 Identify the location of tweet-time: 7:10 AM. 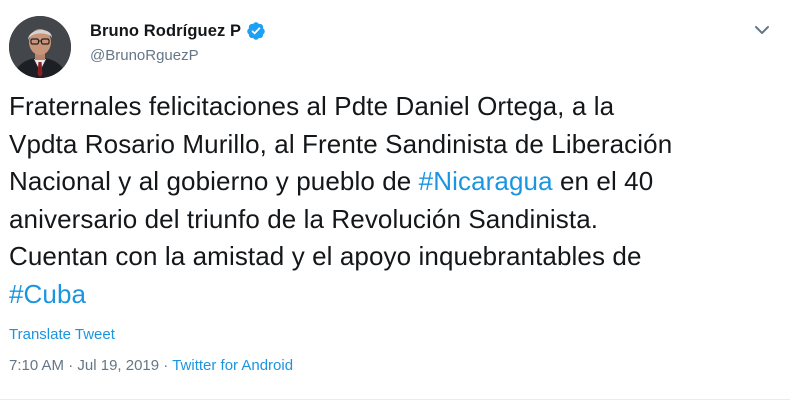
(36, 365).